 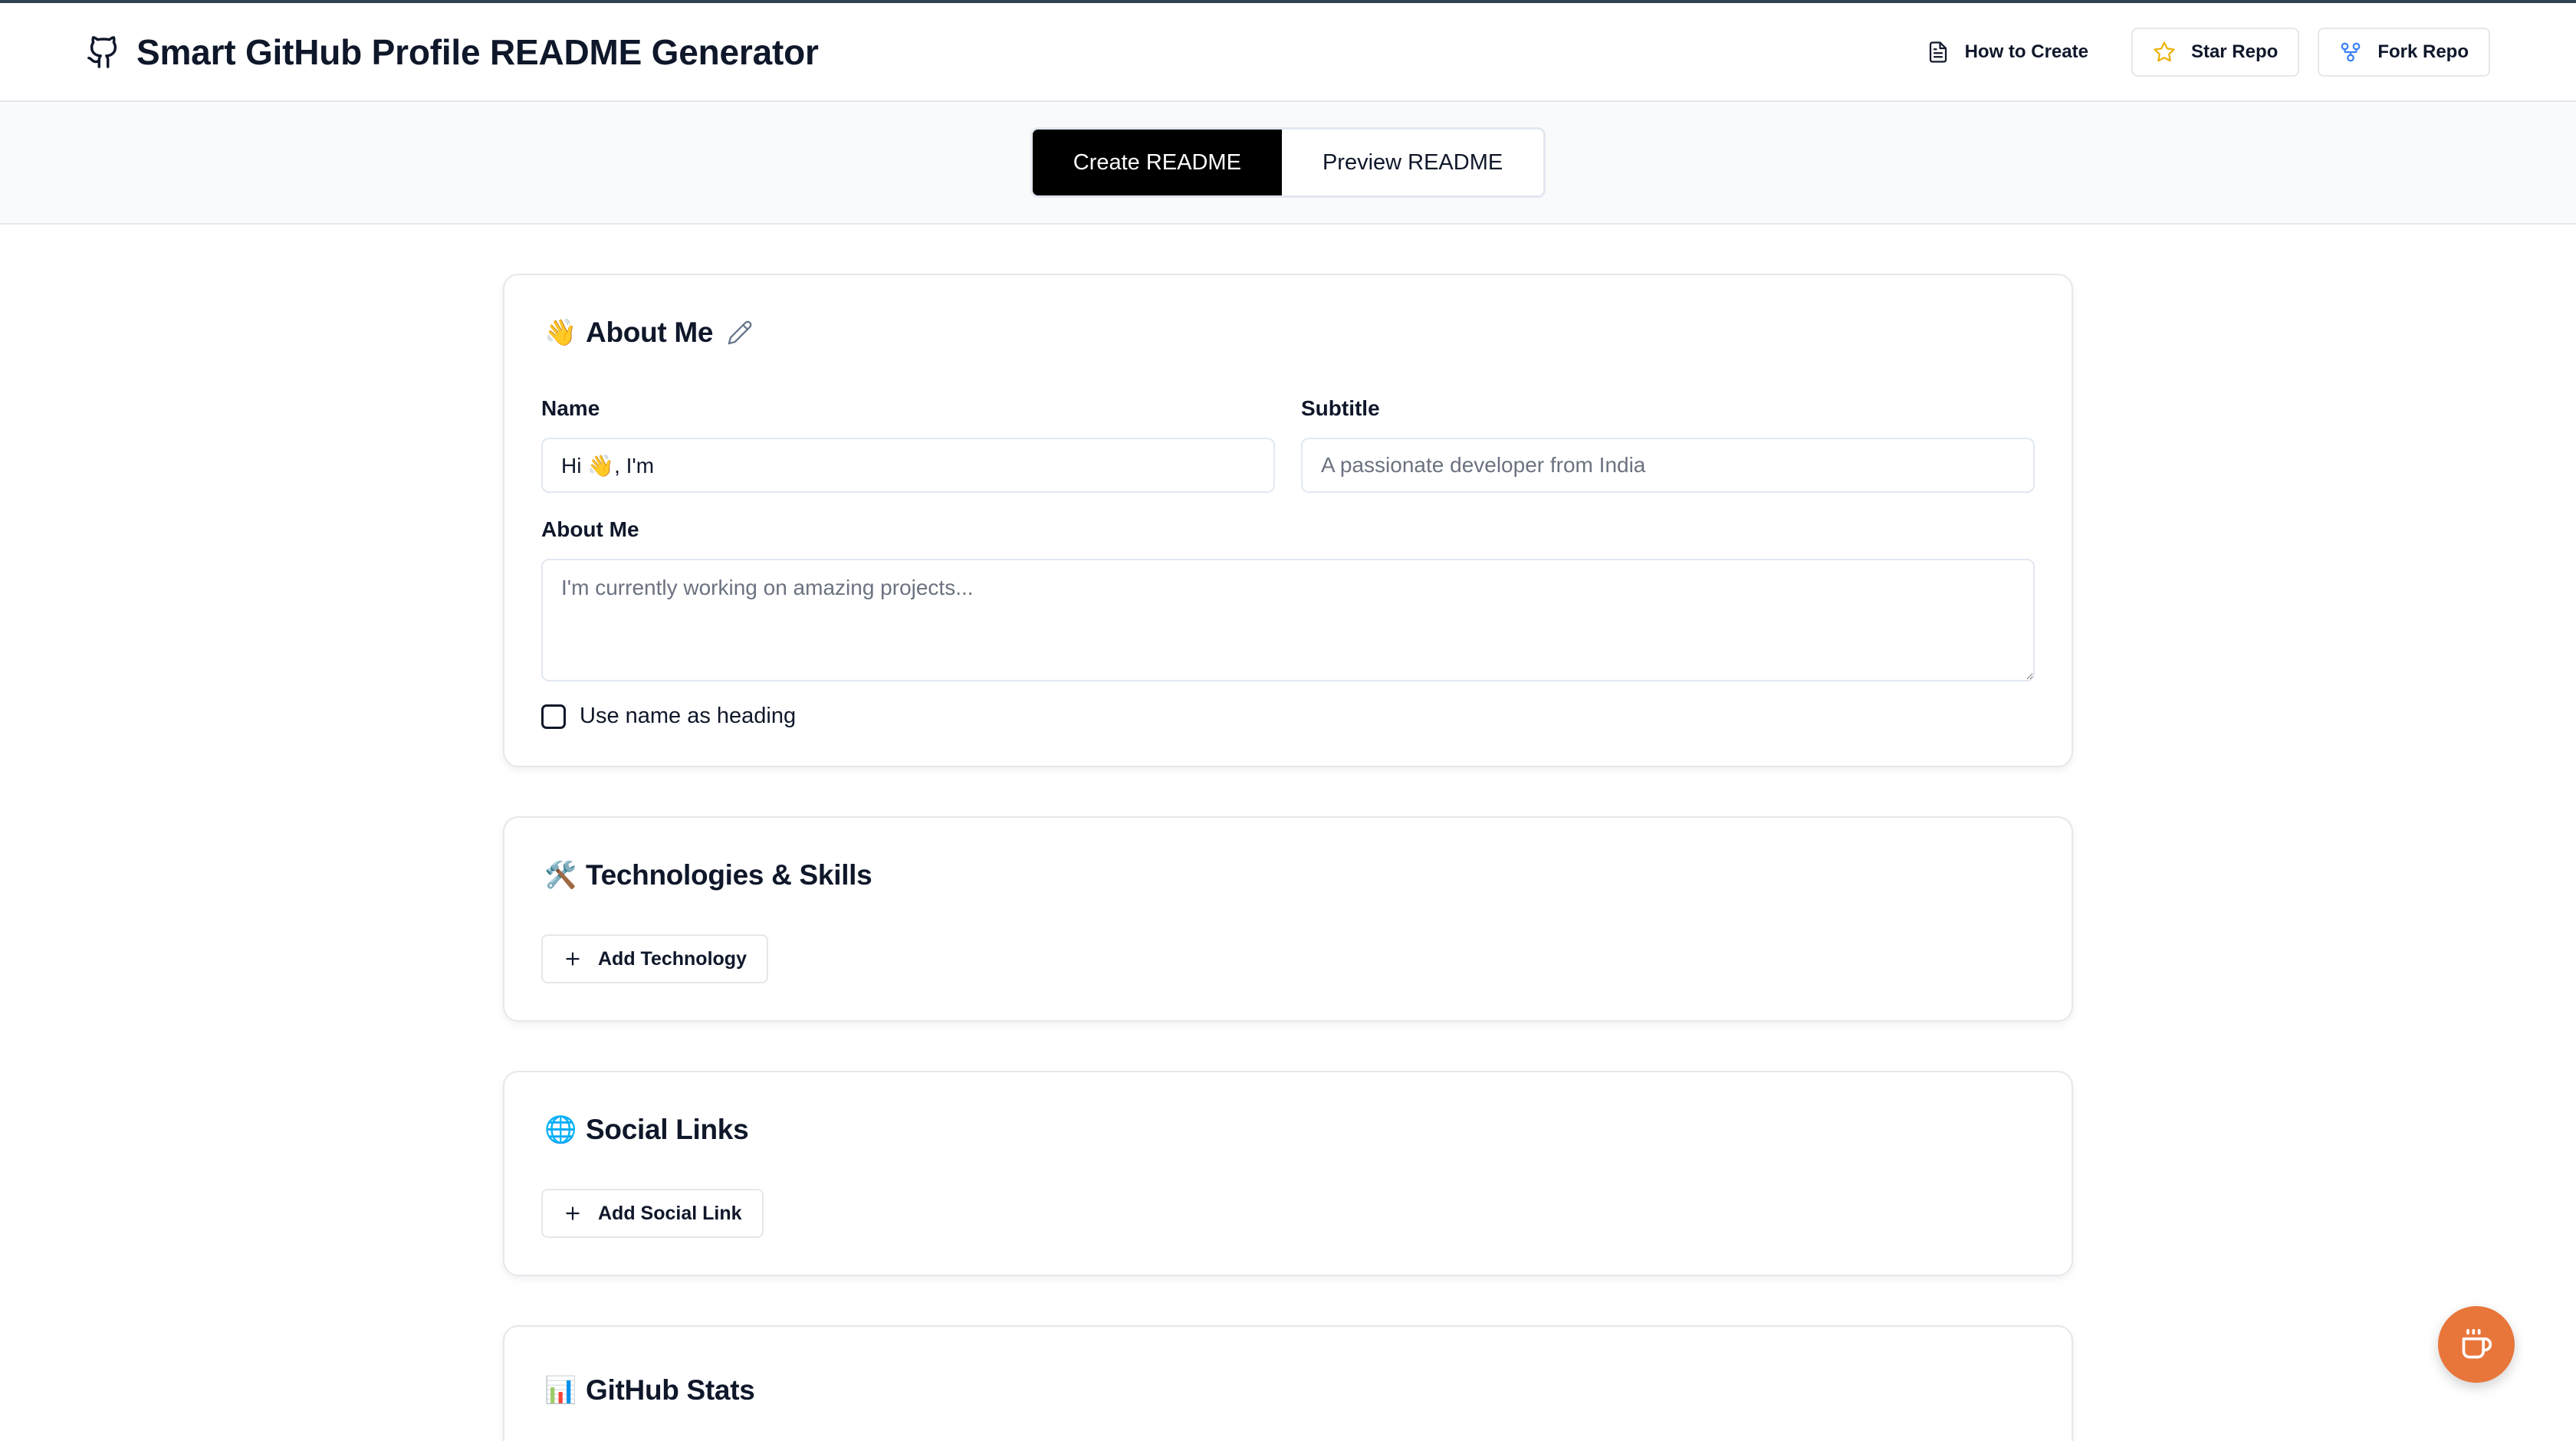 I want to click on add-social-link-label: Add Social Link, so click(x=670, y=1213).